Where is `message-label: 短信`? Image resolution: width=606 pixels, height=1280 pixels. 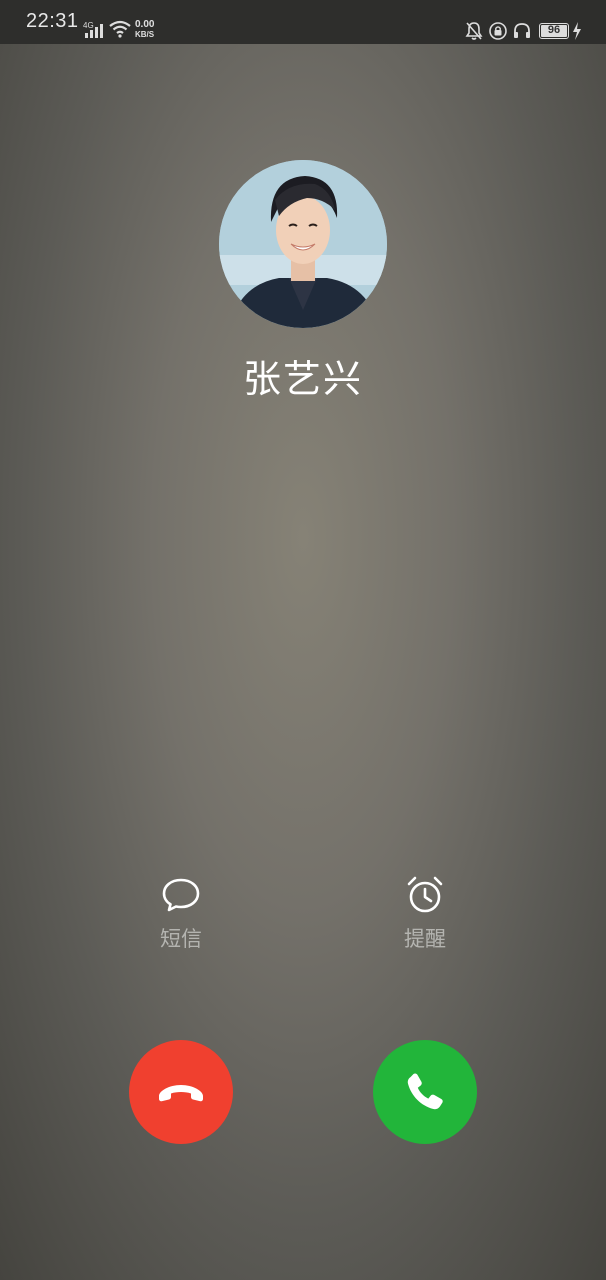
message-label: 短信 is located at coordinates (181, 939).